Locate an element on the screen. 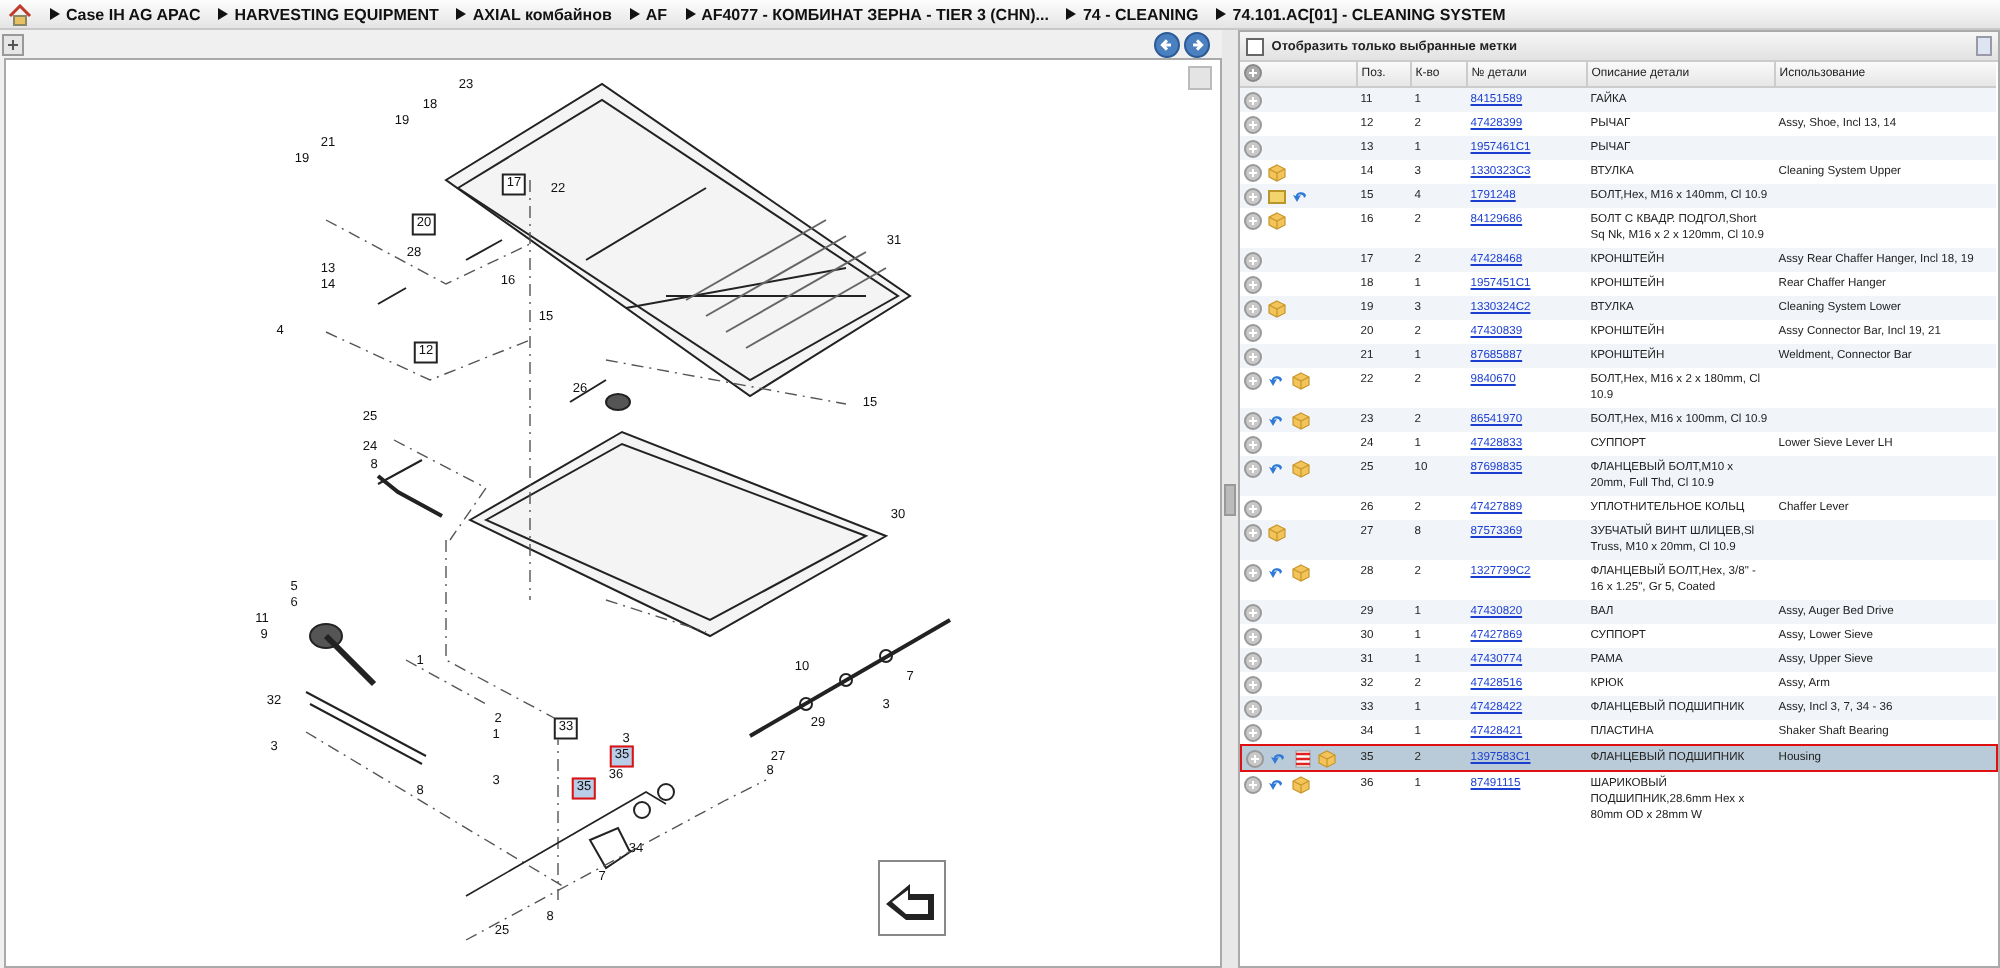 The image size is (2000, 968). breadcrumb-link: 74 - CLEANING is located at coordinates (1140, 14).